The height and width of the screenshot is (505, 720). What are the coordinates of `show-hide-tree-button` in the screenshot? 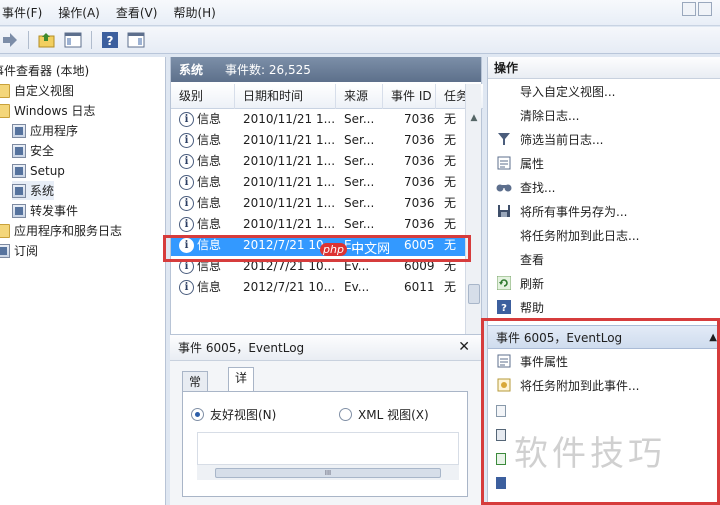 It's located at (73, 40).